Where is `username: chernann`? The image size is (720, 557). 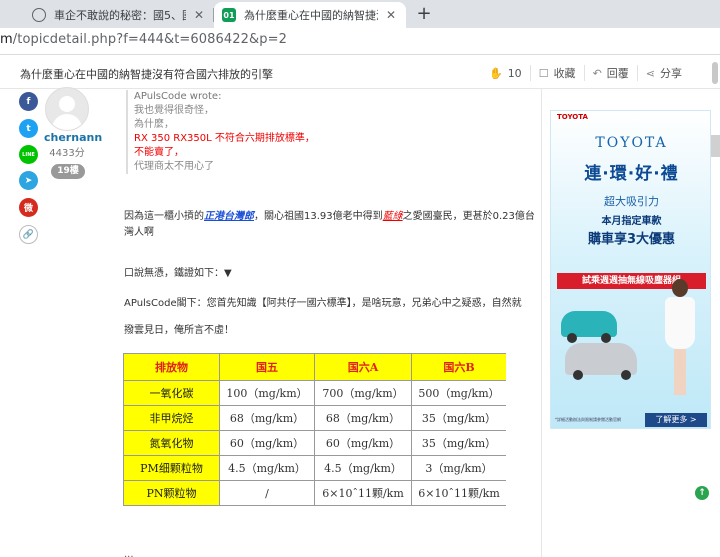 username: chernann is located at coordinates (73, 137).